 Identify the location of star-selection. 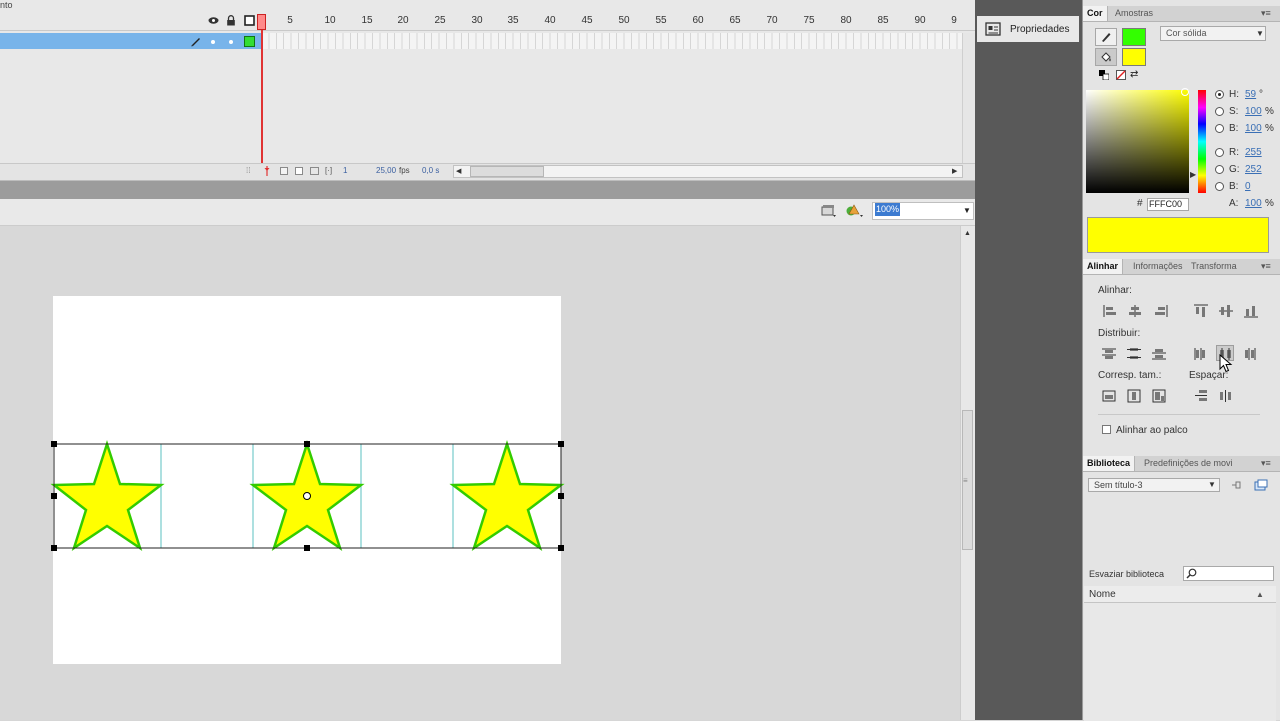
(308, 496).